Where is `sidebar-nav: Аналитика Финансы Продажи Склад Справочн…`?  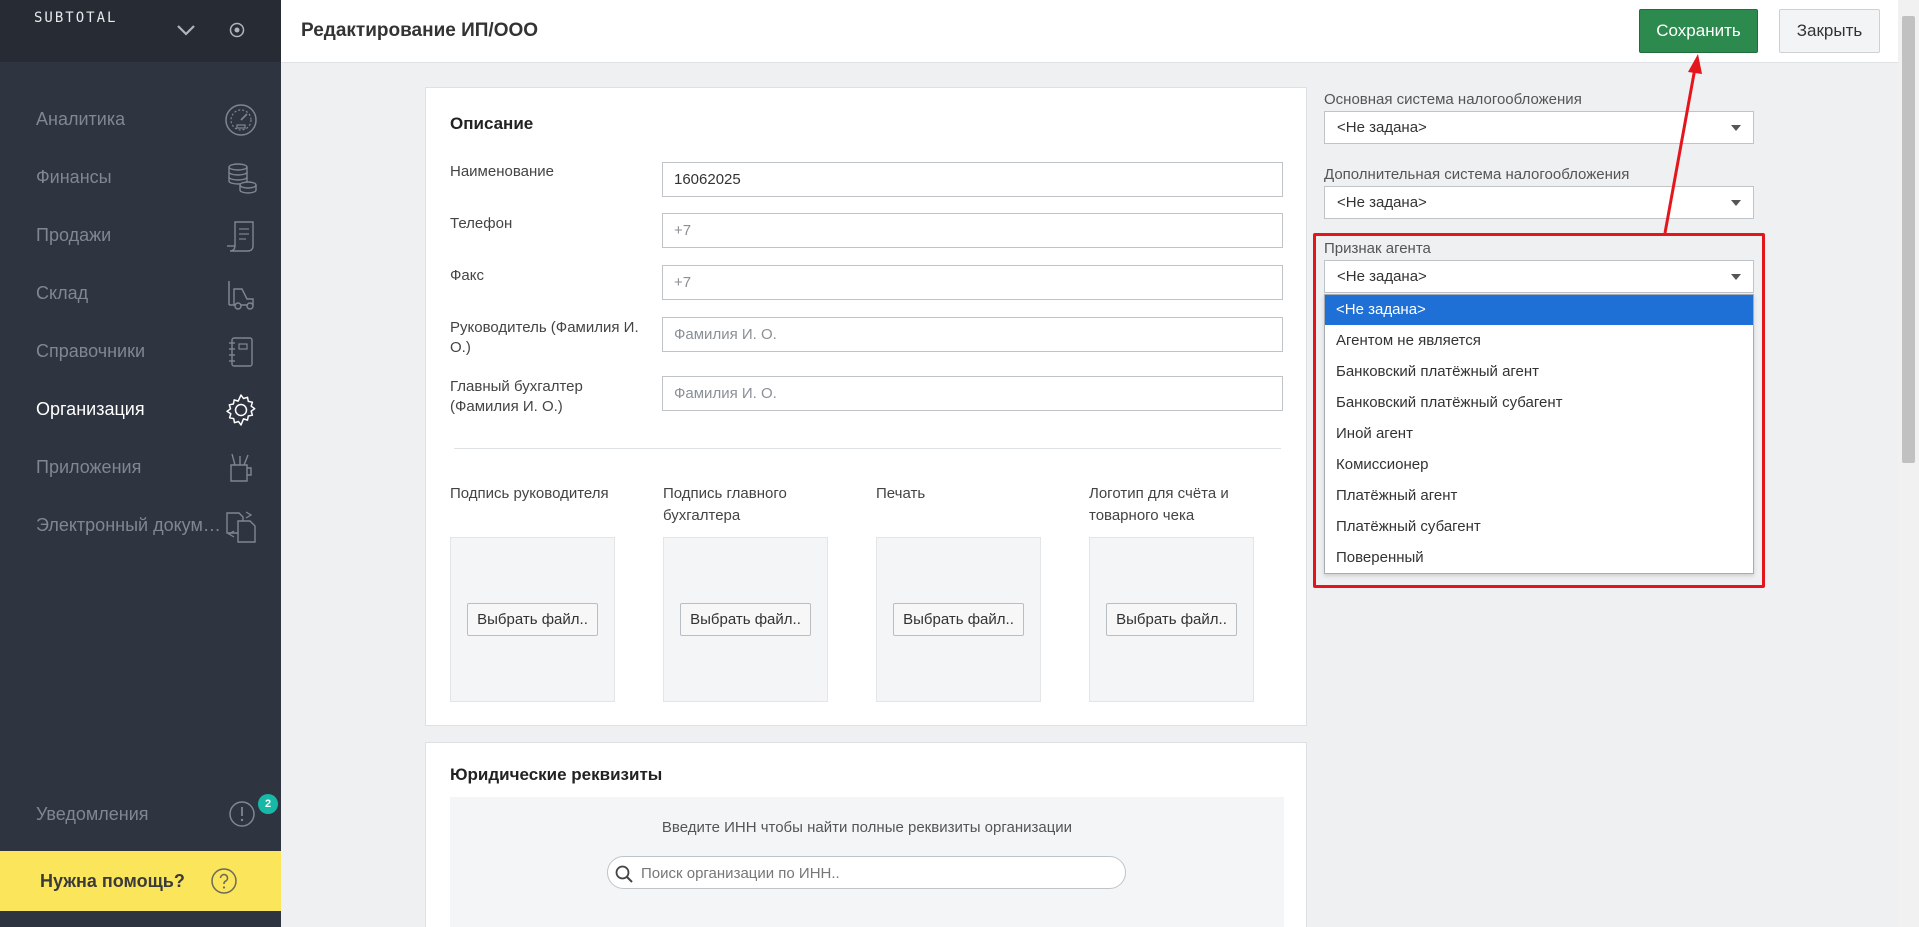
sidebar-nav: Аналитика Финансы Продажи Склад Справочн… is located at coordinates (140, 322).